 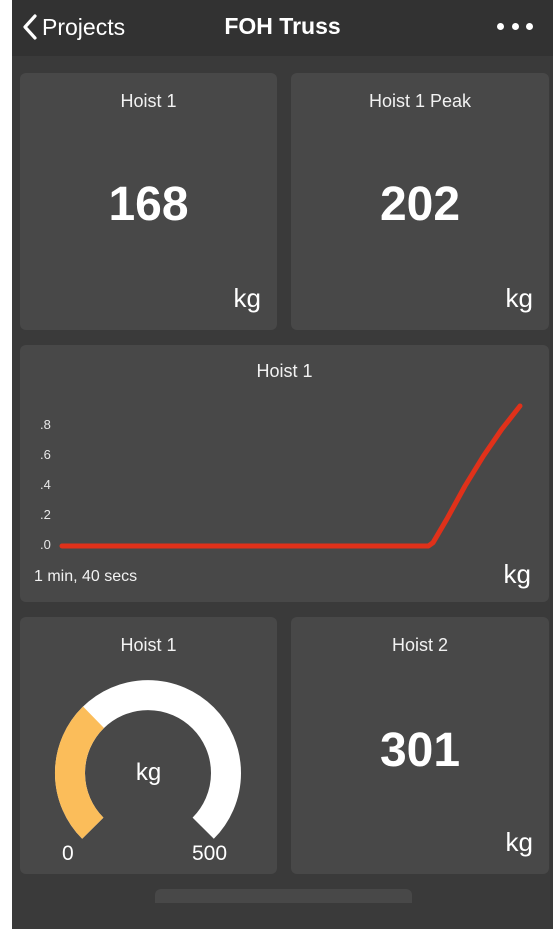 What do you see at coordinates (148, 772) in the screenshot?
I see `gauge-unit: kg` at bounding box center [148, 772].